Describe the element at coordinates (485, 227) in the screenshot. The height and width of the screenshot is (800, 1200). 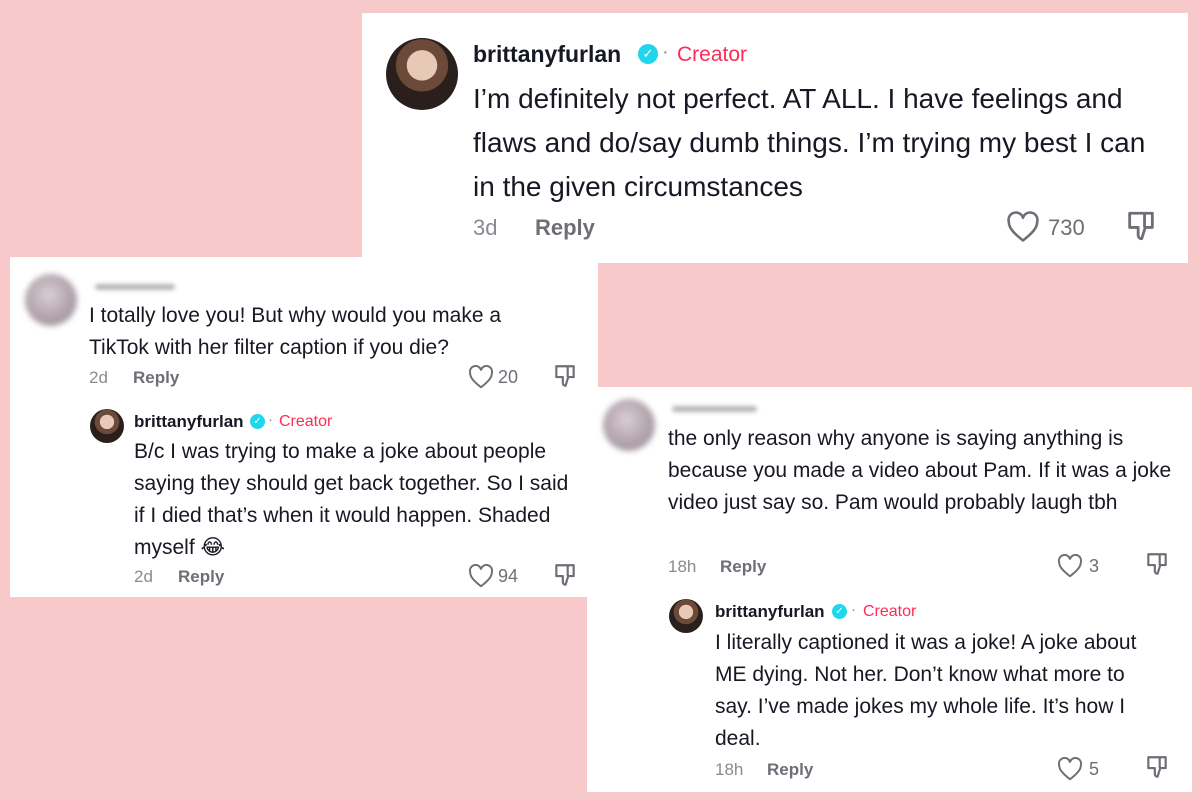
I see `comment-age: 3d` at that location.